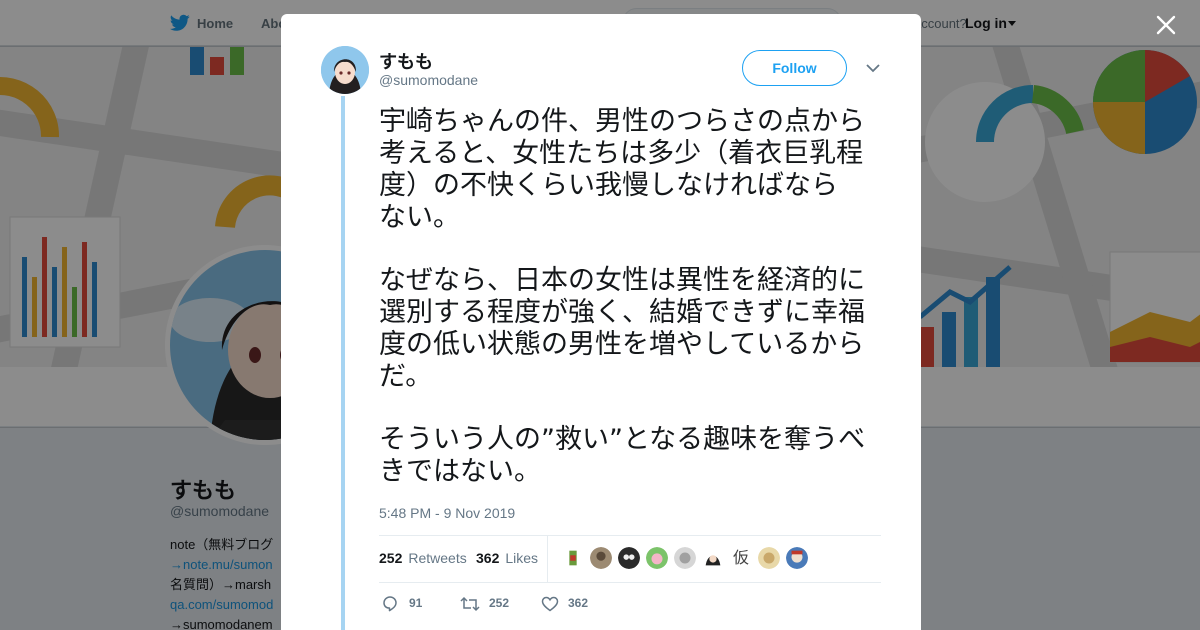  Describe the element at coordinates (447, 513) in the screenshot. I see `tweet-timestamp: 5:48 PM - 9 Nov 2019` at that location.